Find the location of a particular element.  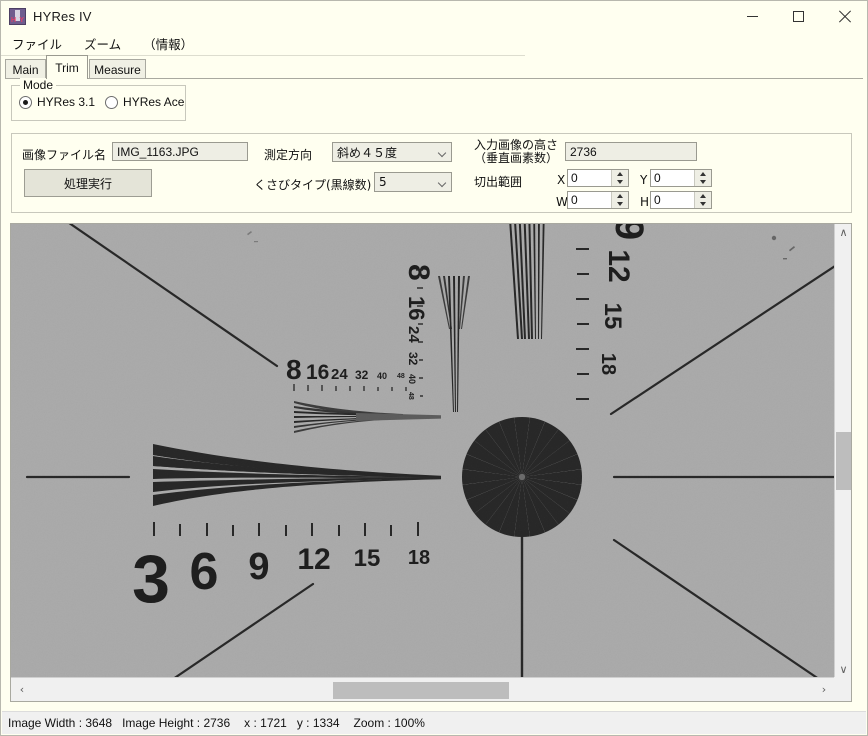

crop-y-label: Y is located at coordinates (644, 180).